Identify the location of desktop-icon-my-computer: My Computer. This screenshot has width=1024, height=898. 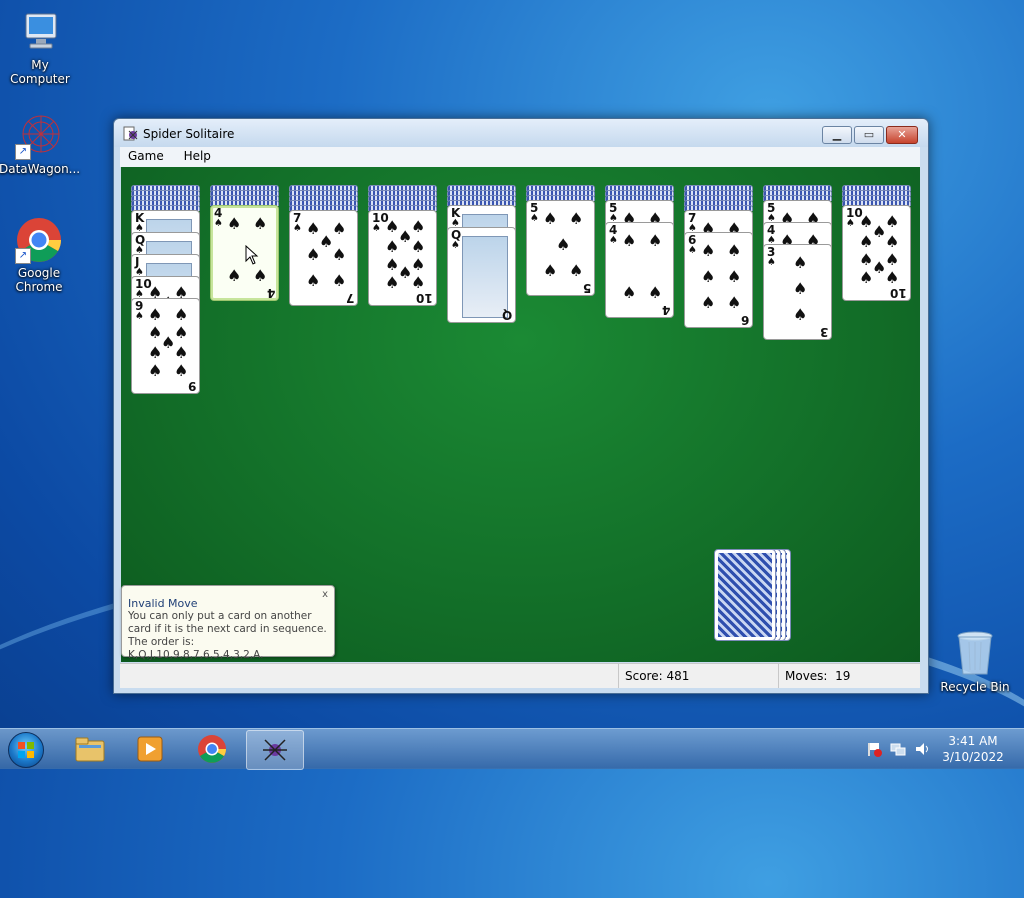
(40, 47).